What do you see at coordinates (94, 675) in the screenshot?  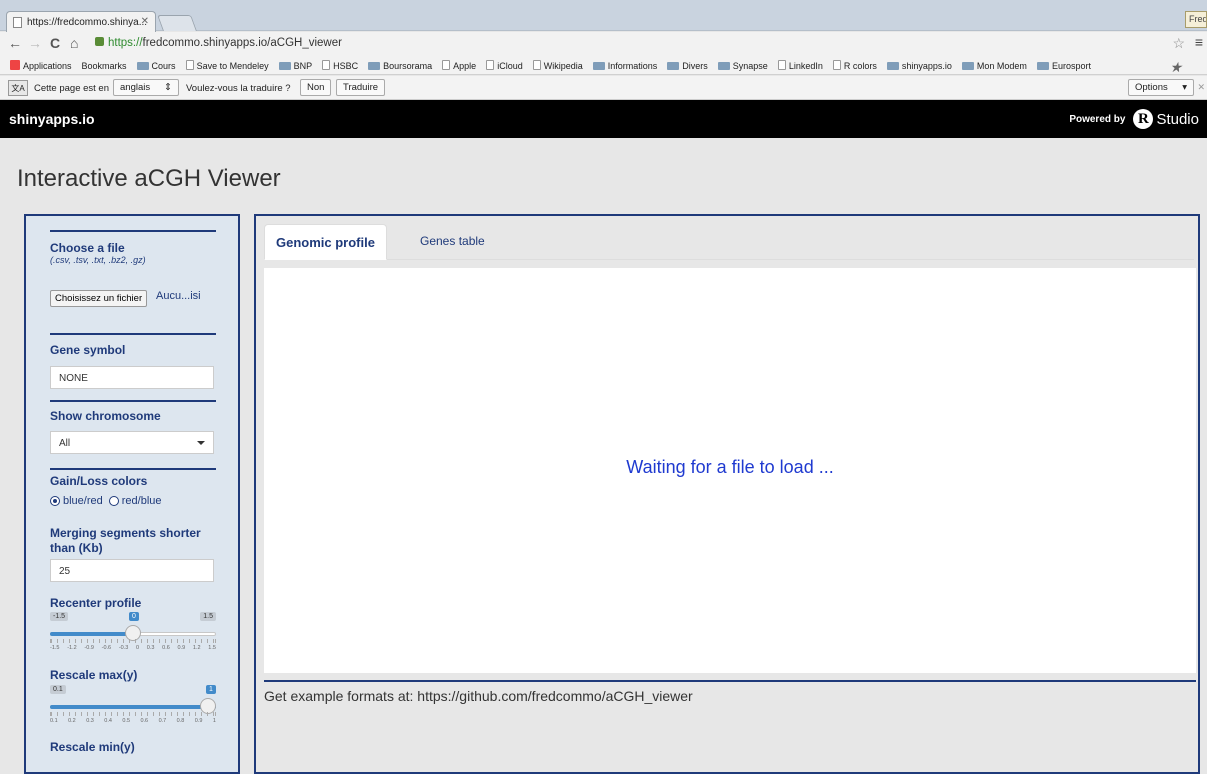 I see `rescale-max-label: Rescale max(y)` at bounding box center [94, 675].